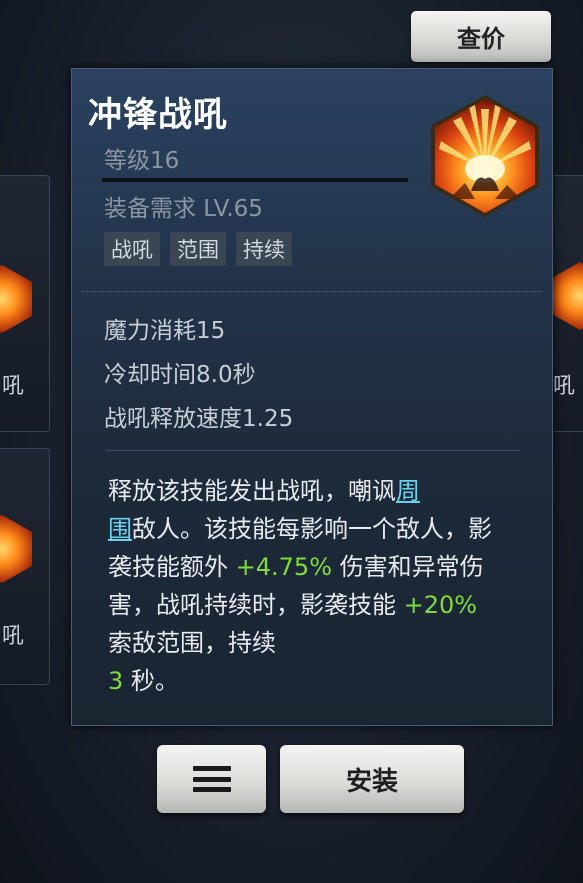 Image resolution: width=583 pixels, height=883 pixels. What do you see at coordinates (183, 209) in the screenshot?
I see `equip-requirement: 装备需求 LV.65` at bounding box center [183, 209].